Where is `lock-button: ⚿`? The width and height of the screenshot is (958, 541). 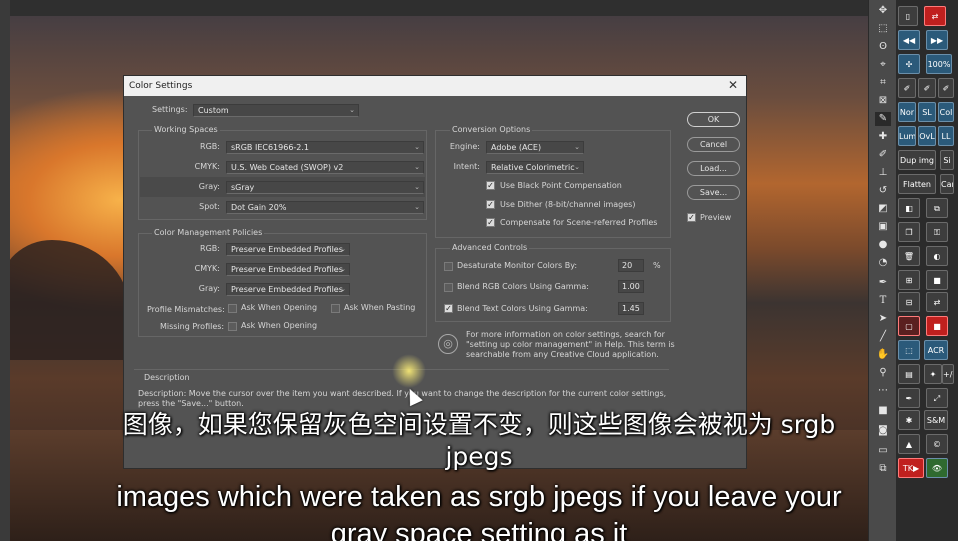 lock-button: ⚿ is located at coordinates (937, 232).